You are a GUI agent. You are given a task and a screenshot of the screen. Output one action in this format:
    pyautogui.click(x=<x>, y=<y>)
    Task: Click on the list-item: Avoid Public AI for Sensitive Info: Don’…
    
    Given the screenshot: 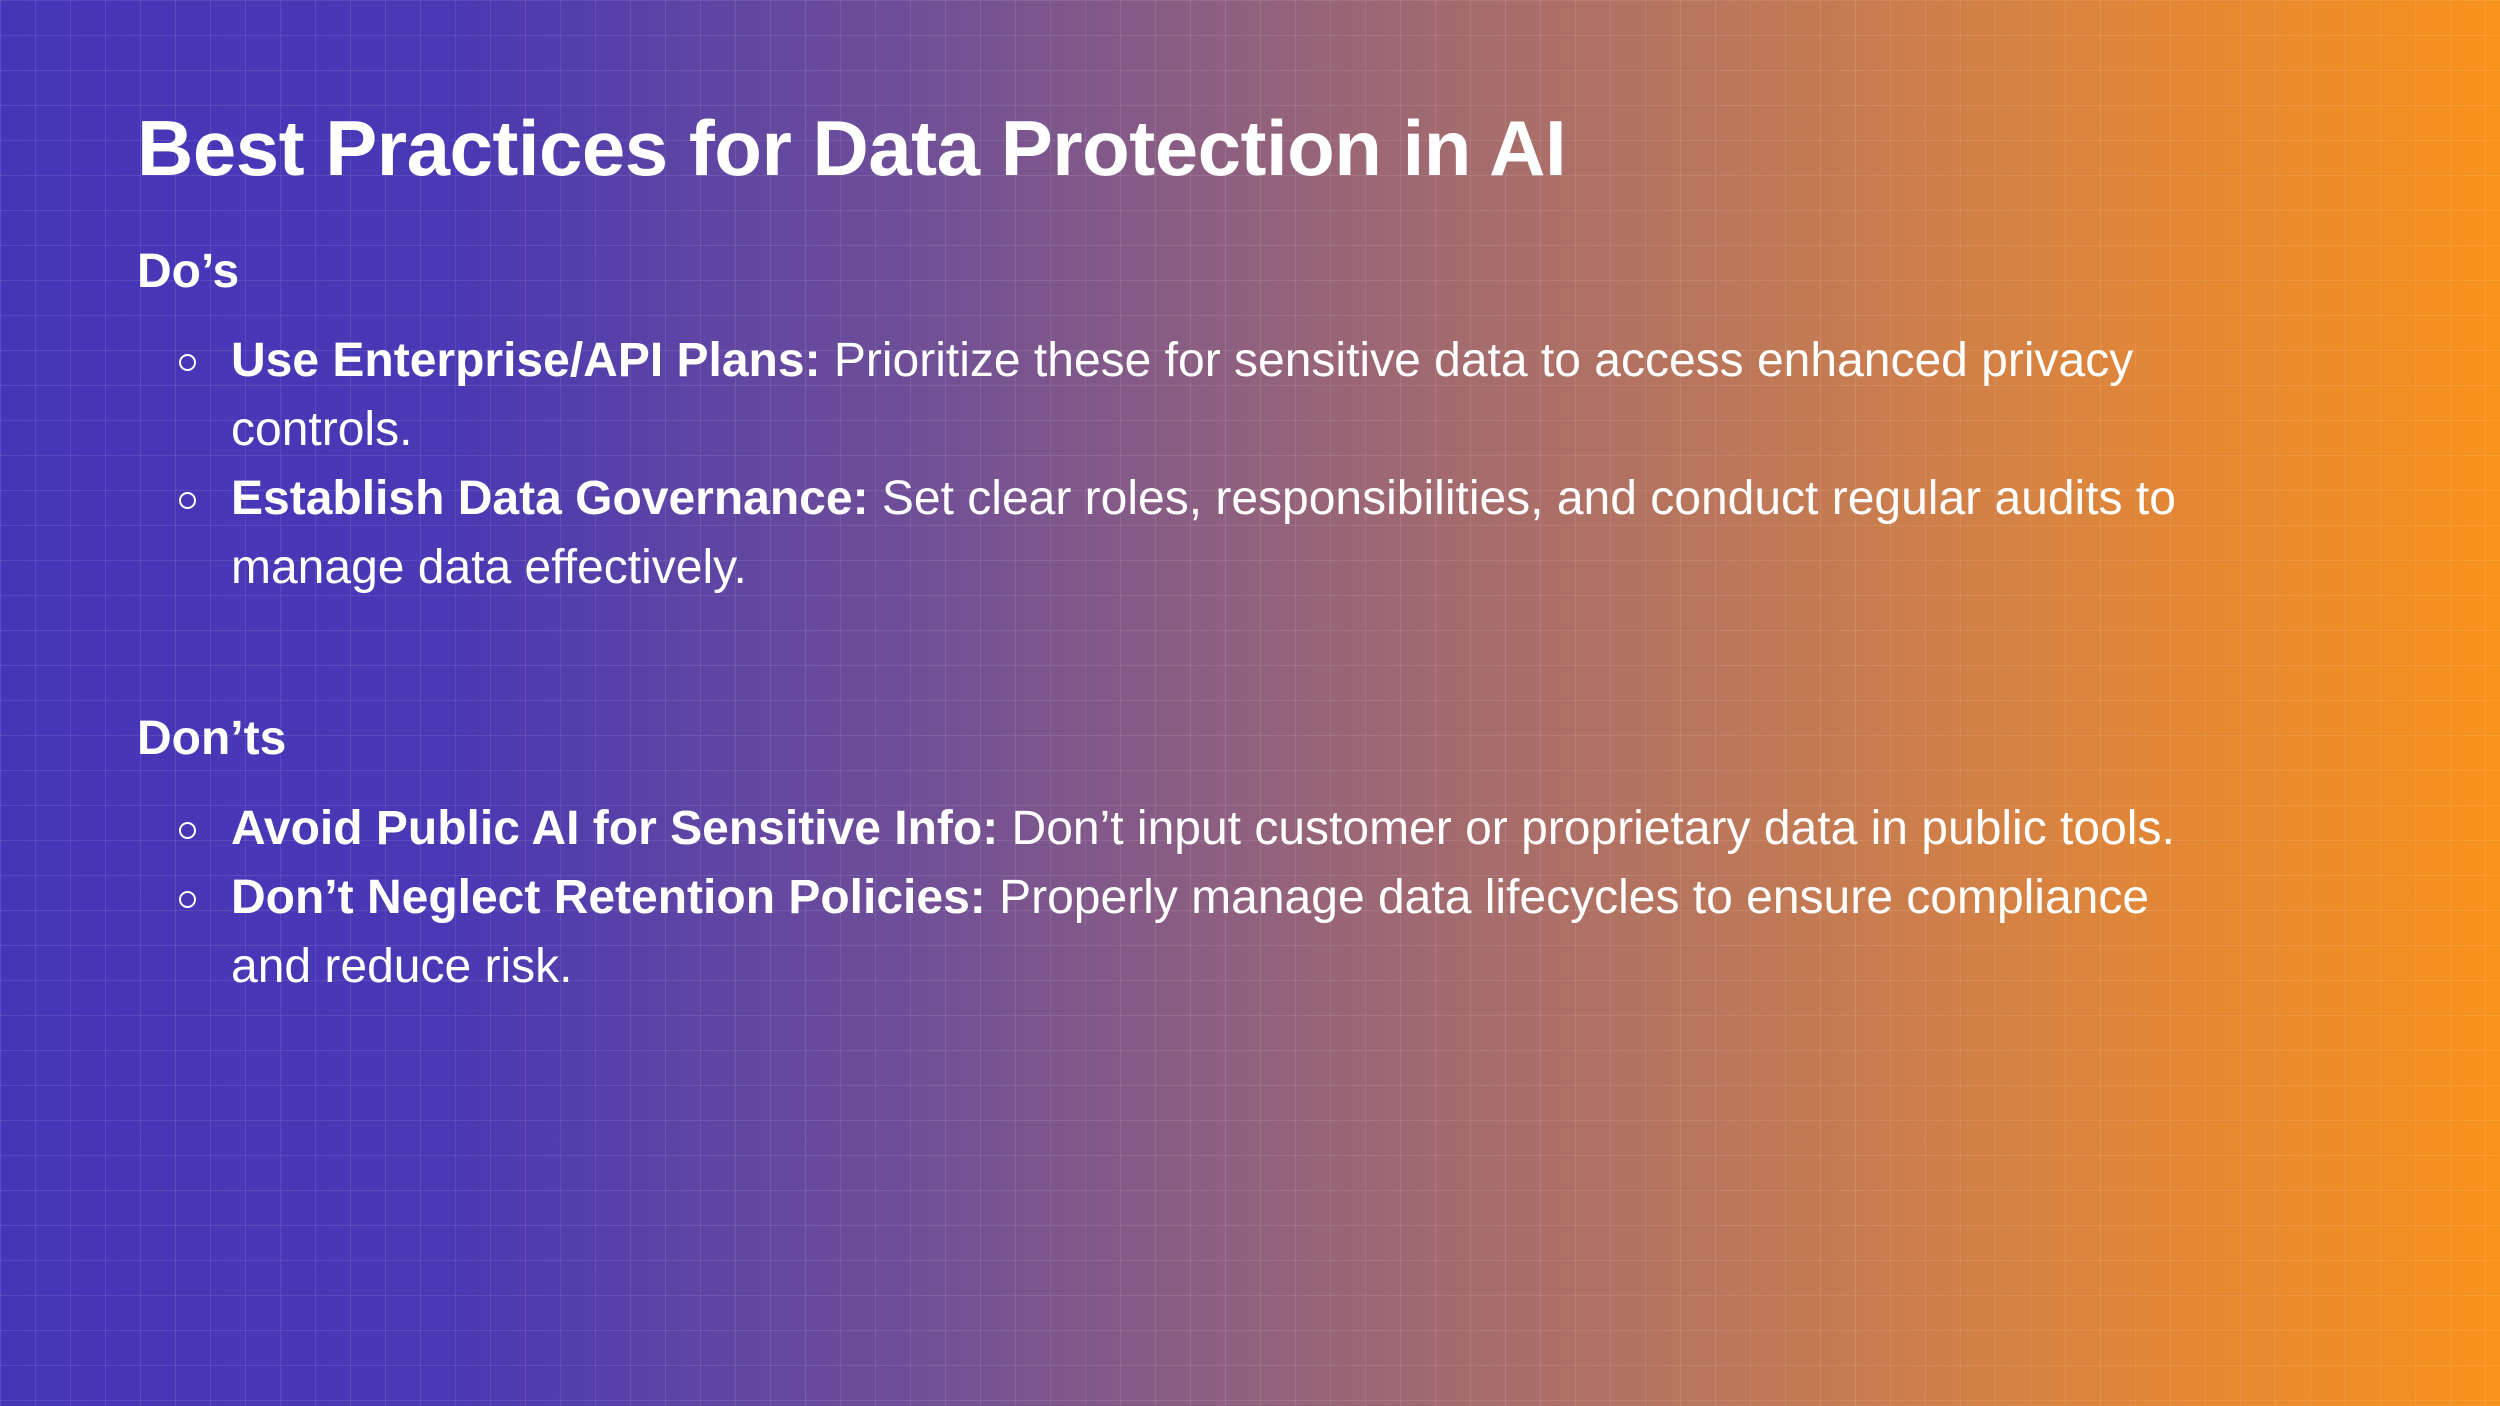 What is the action you would take?
    pyautogui.click(x=1162, y=828)
    